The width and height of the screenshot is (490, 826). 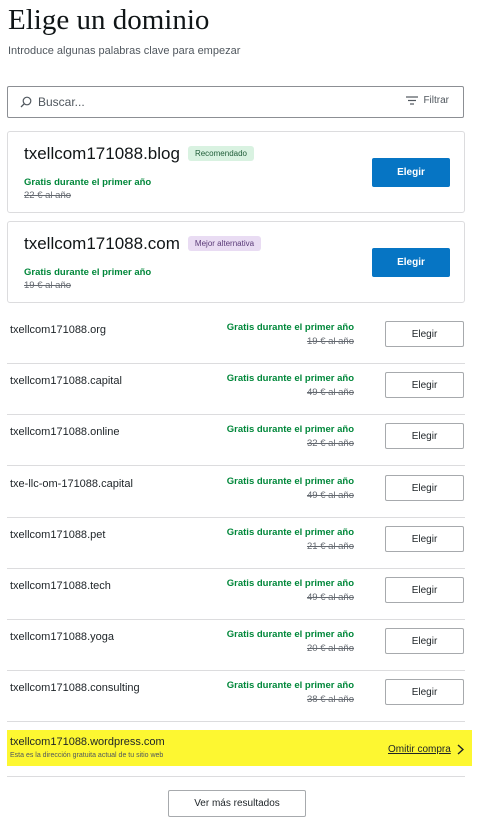 What do you see at coordinates (330, 648) in the screenshot?
I see `original-price: 20 € al año` at bounding box center [330, 648].